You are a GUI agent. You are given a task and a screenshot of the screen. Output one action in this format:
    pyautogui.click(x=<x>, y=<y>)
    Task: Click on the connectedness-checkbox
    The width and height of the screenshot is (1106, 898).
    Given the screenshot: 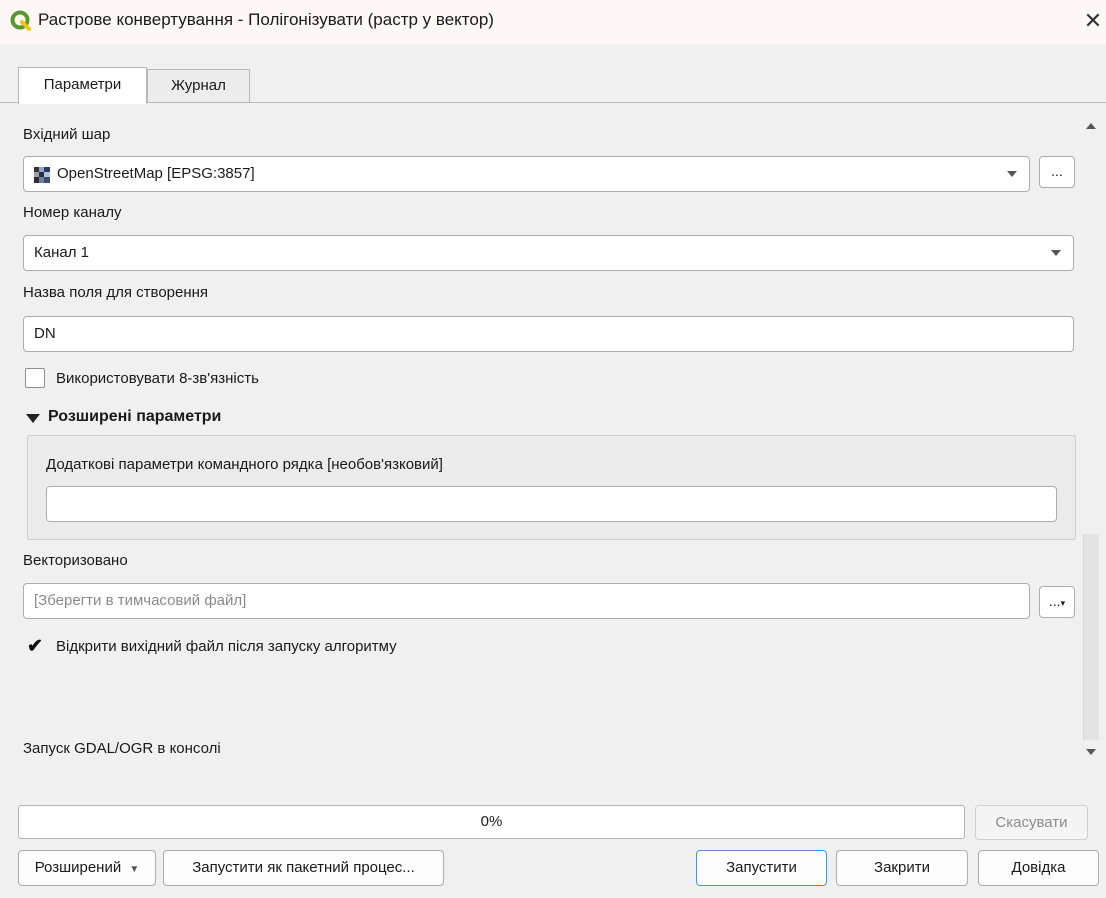 What is the action you would take?
    pyautogui.click(x=35, y=378)
    